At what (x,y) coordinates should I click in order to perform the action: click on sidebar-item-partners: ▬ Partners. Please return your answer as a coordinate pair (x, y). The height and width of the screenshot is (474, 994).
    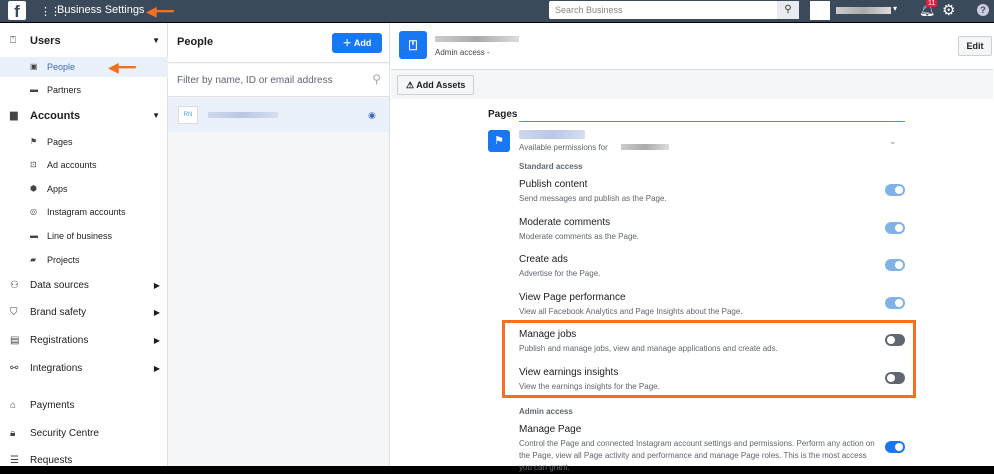
    Looking at the image, I should click on (84, 90).